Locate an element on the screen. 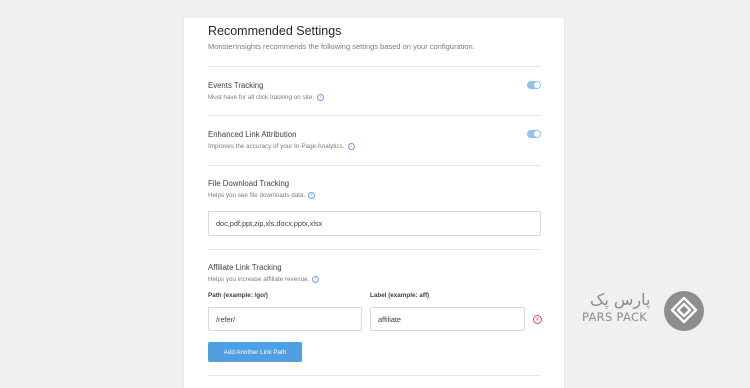 The height and width of the screenshot is (388, 750). file-download-description: Helps you see file downloads data. i is located at coordinates (262, 195).